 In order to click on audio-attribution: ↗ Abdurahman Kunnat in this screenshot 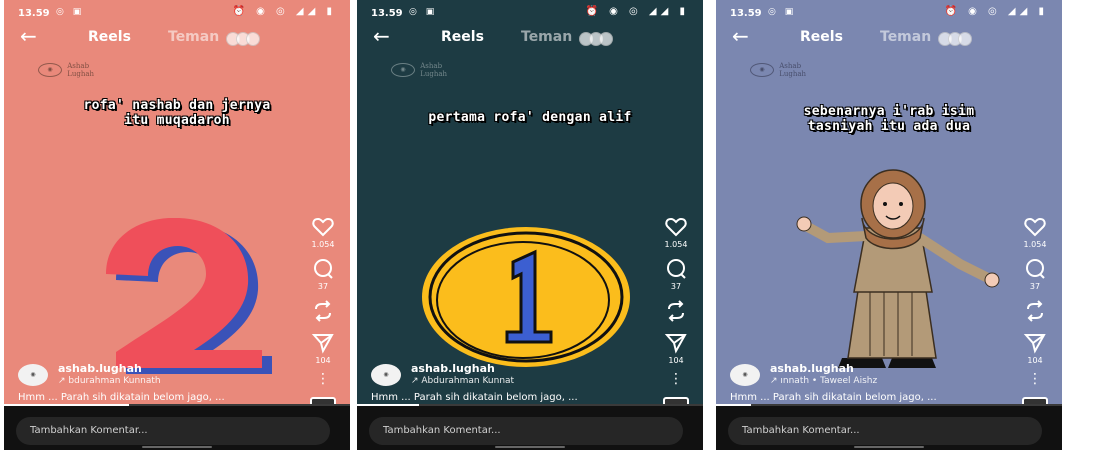, I will do `click(462, 381)`.